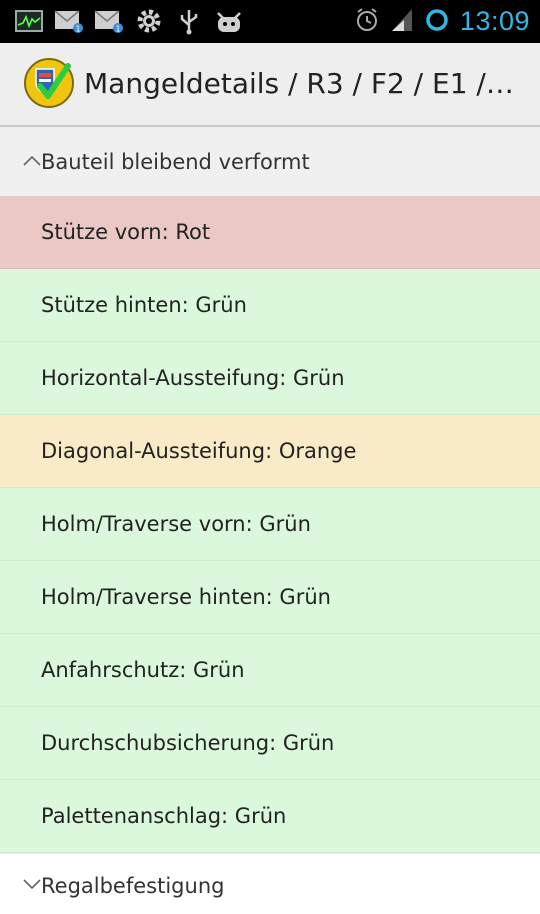  I want to click on list-item: Durchschubsicherung: Grün, so click(270, 743).